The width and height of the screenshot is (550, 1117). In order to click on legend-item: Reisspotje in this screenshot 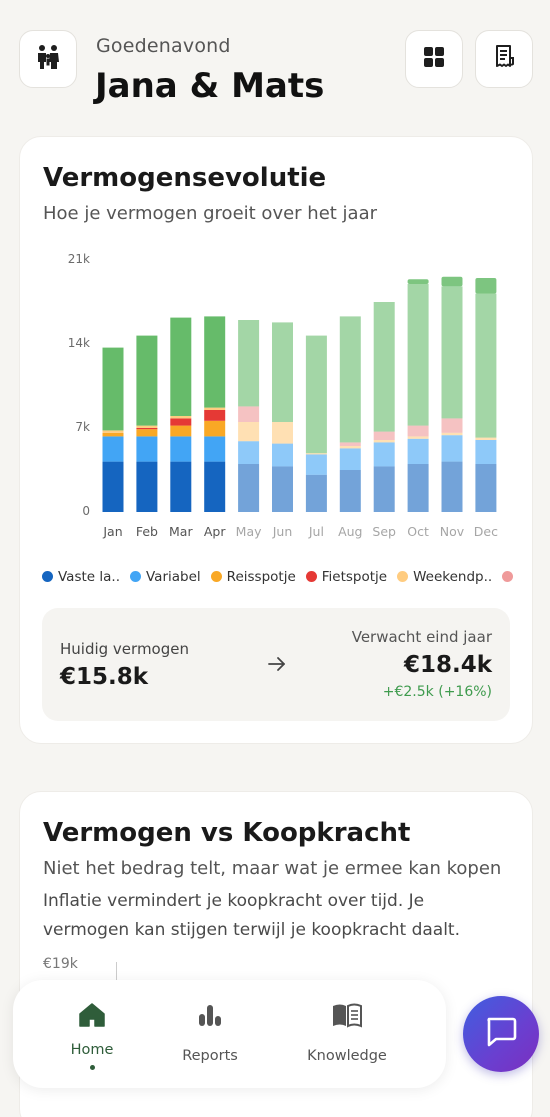, I will do `click(253, 576)`.